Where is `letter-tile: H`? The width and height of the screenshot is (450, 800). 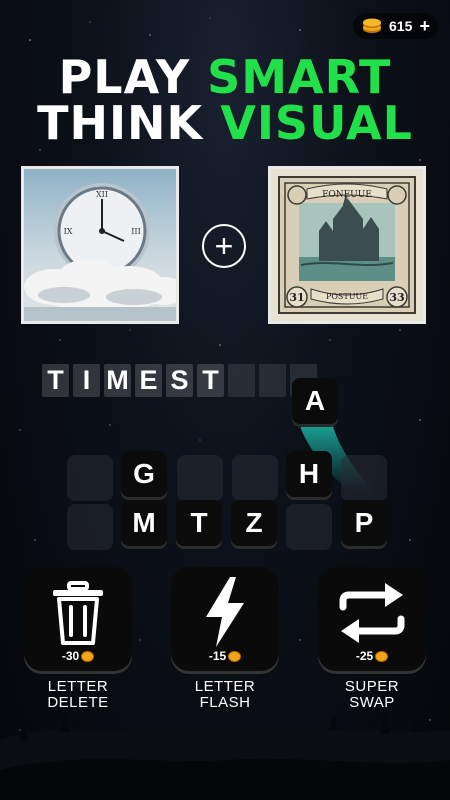 letter-tile: H is located at coordinates (309, 474).